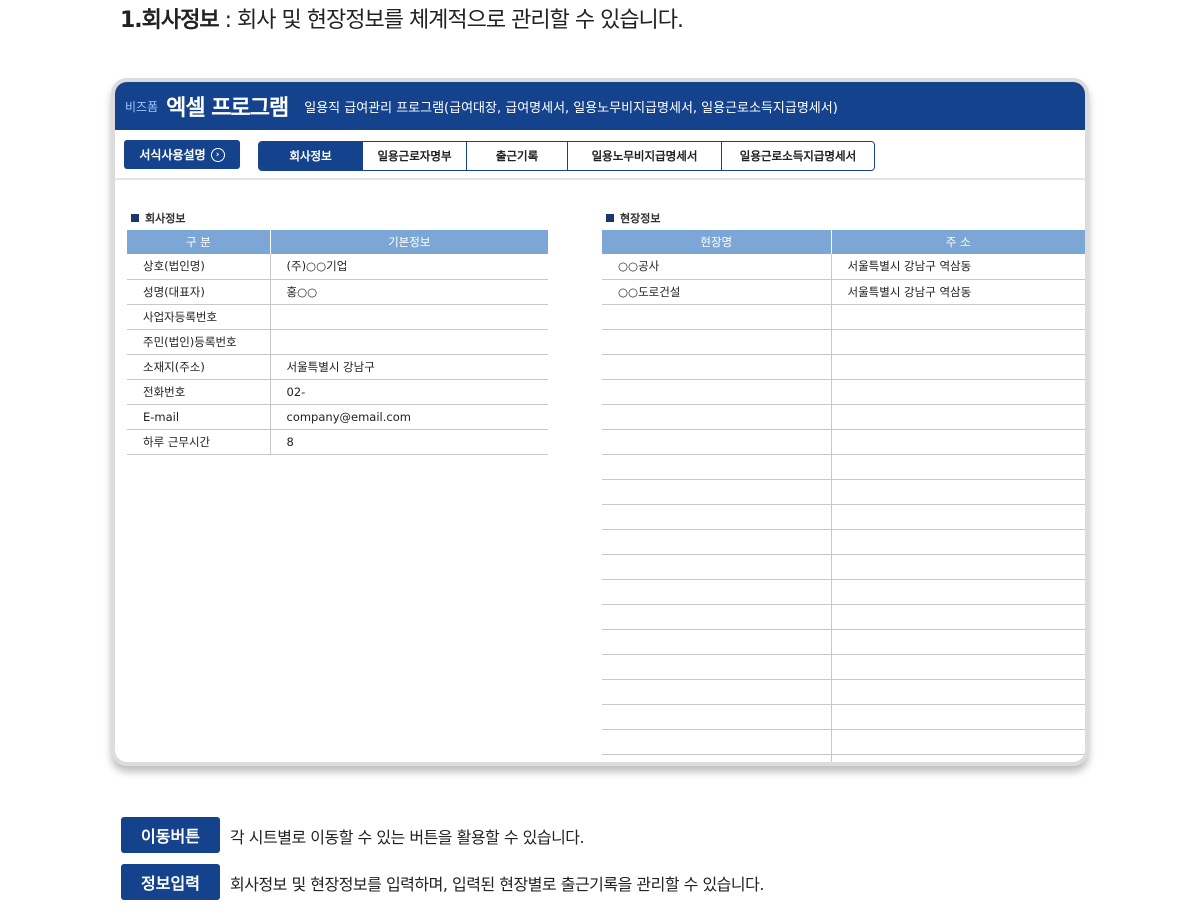  Describe the element at coordinates (797, 156) in the screenshot. I see `tab-income-statement: 일용근로소득지급명세서` at that location.